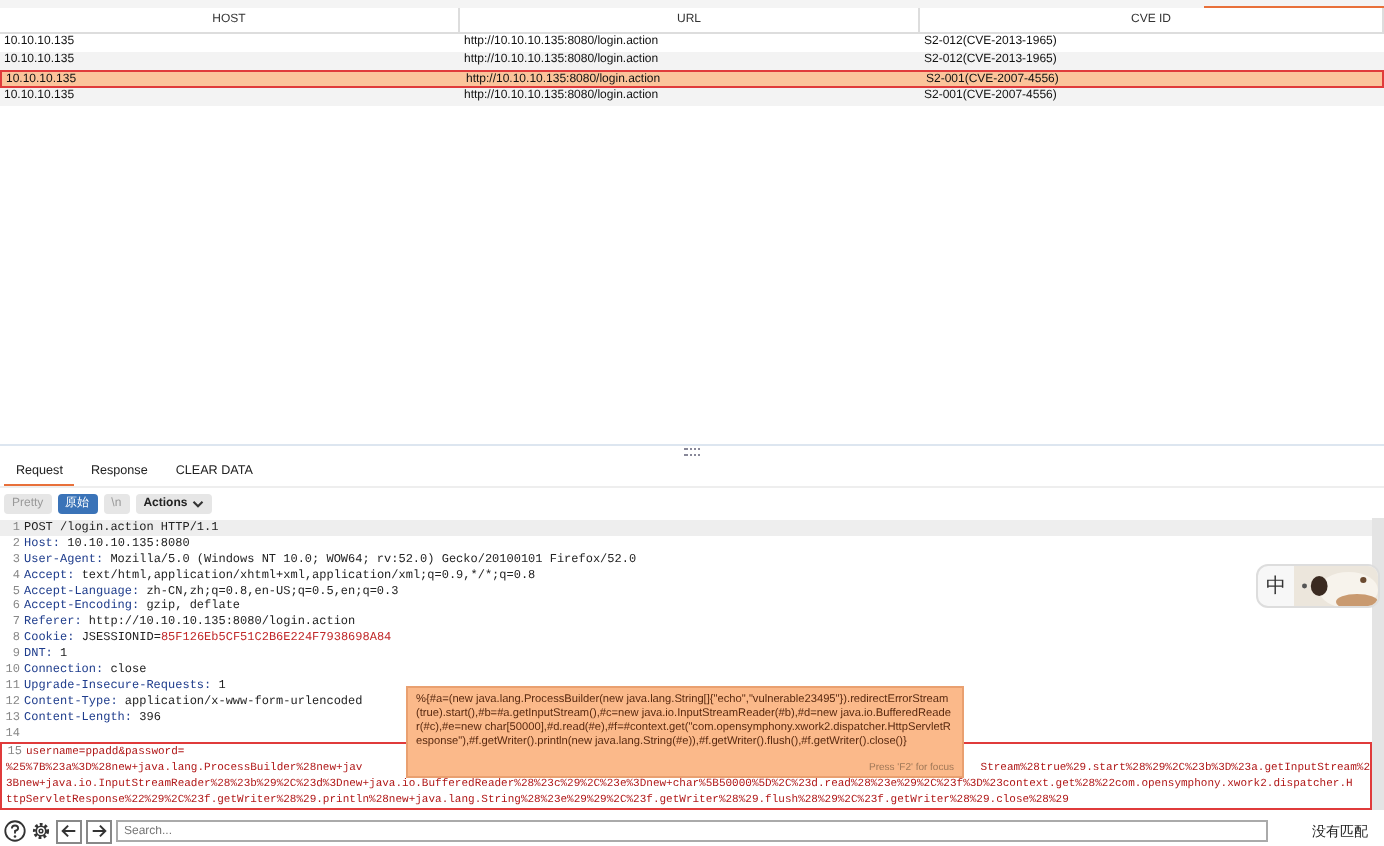 The height and width of the screenshot is (846, 1384). Describe the element at coordinates (1378, 663) in the screenshot. I see `scrollbar` at that location.